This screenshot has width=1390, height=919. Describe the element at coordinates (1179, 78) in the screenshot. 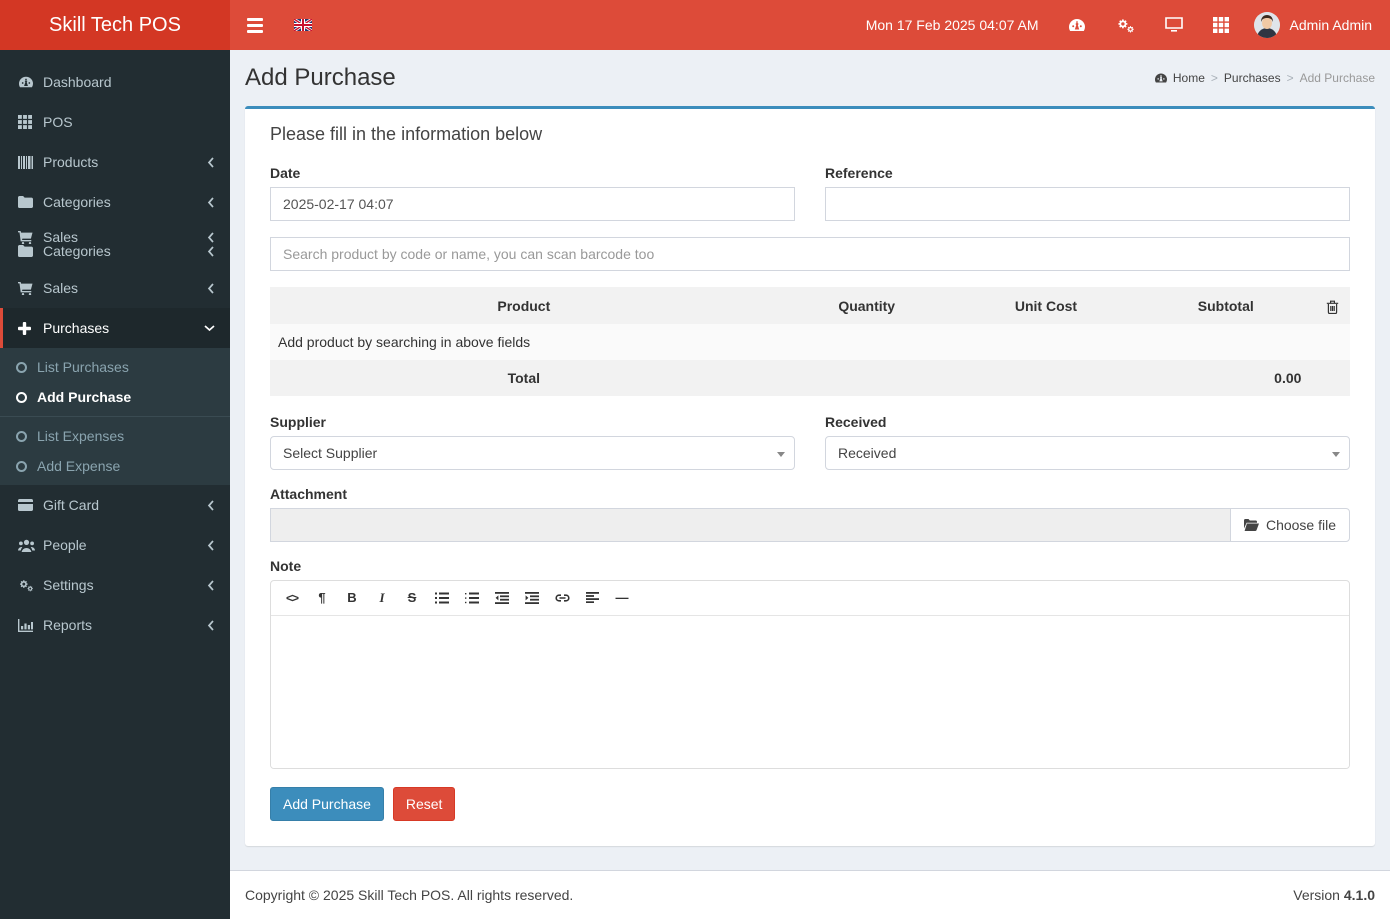

I see `breadcrumb-home-link: Home` at that location.